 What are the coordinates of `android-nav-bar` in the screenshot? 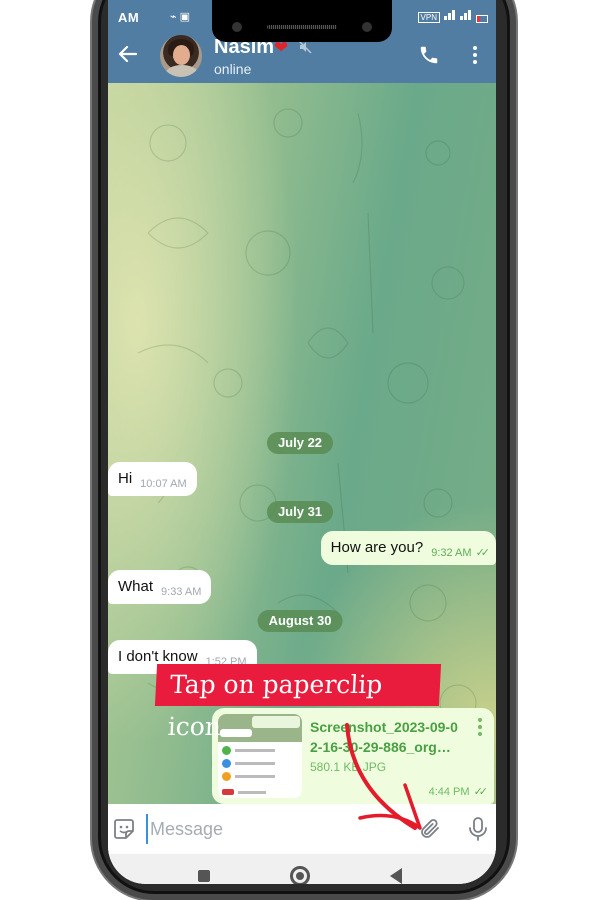 It's located at (302, 869).